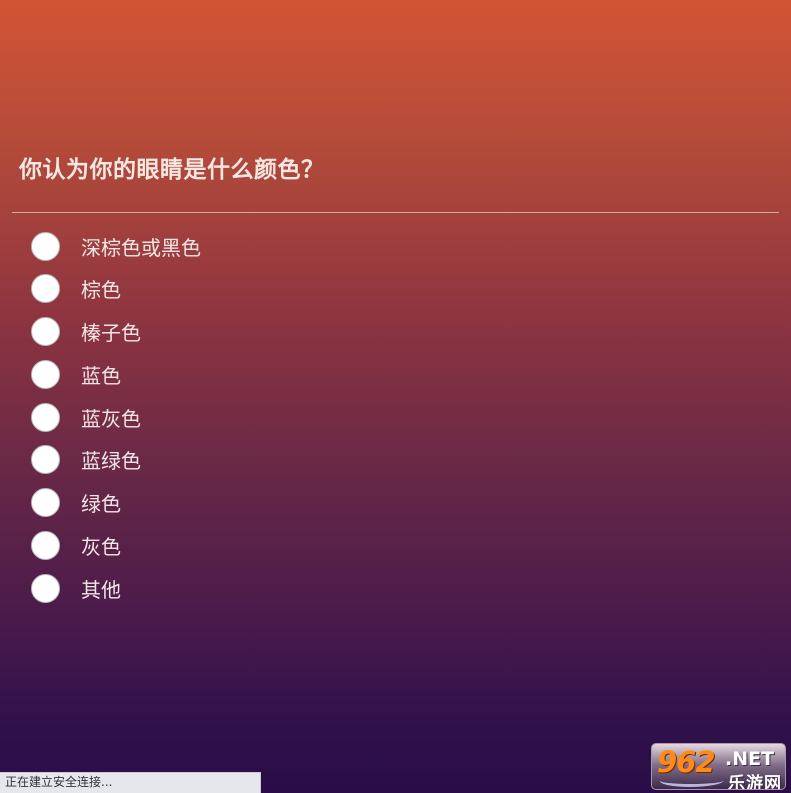 This screenshot has height=793, width=791. Describe the element at coordinates (718, 766) in the screenshot. I see `site-watermark: 962 .NET 乐游网` at that location.